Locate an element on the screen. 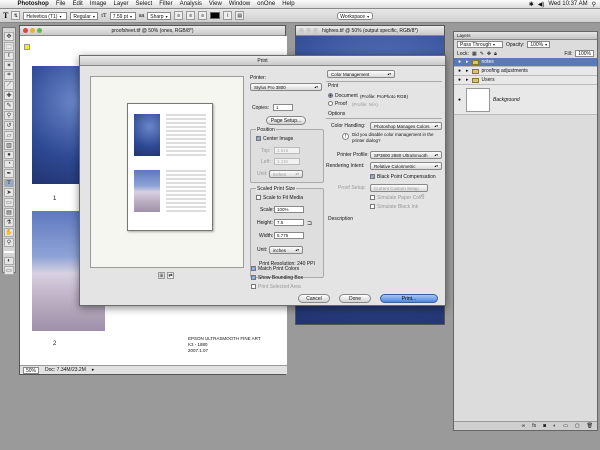  screen-mode-icon: ▭ is located at coordinates (9, 270).